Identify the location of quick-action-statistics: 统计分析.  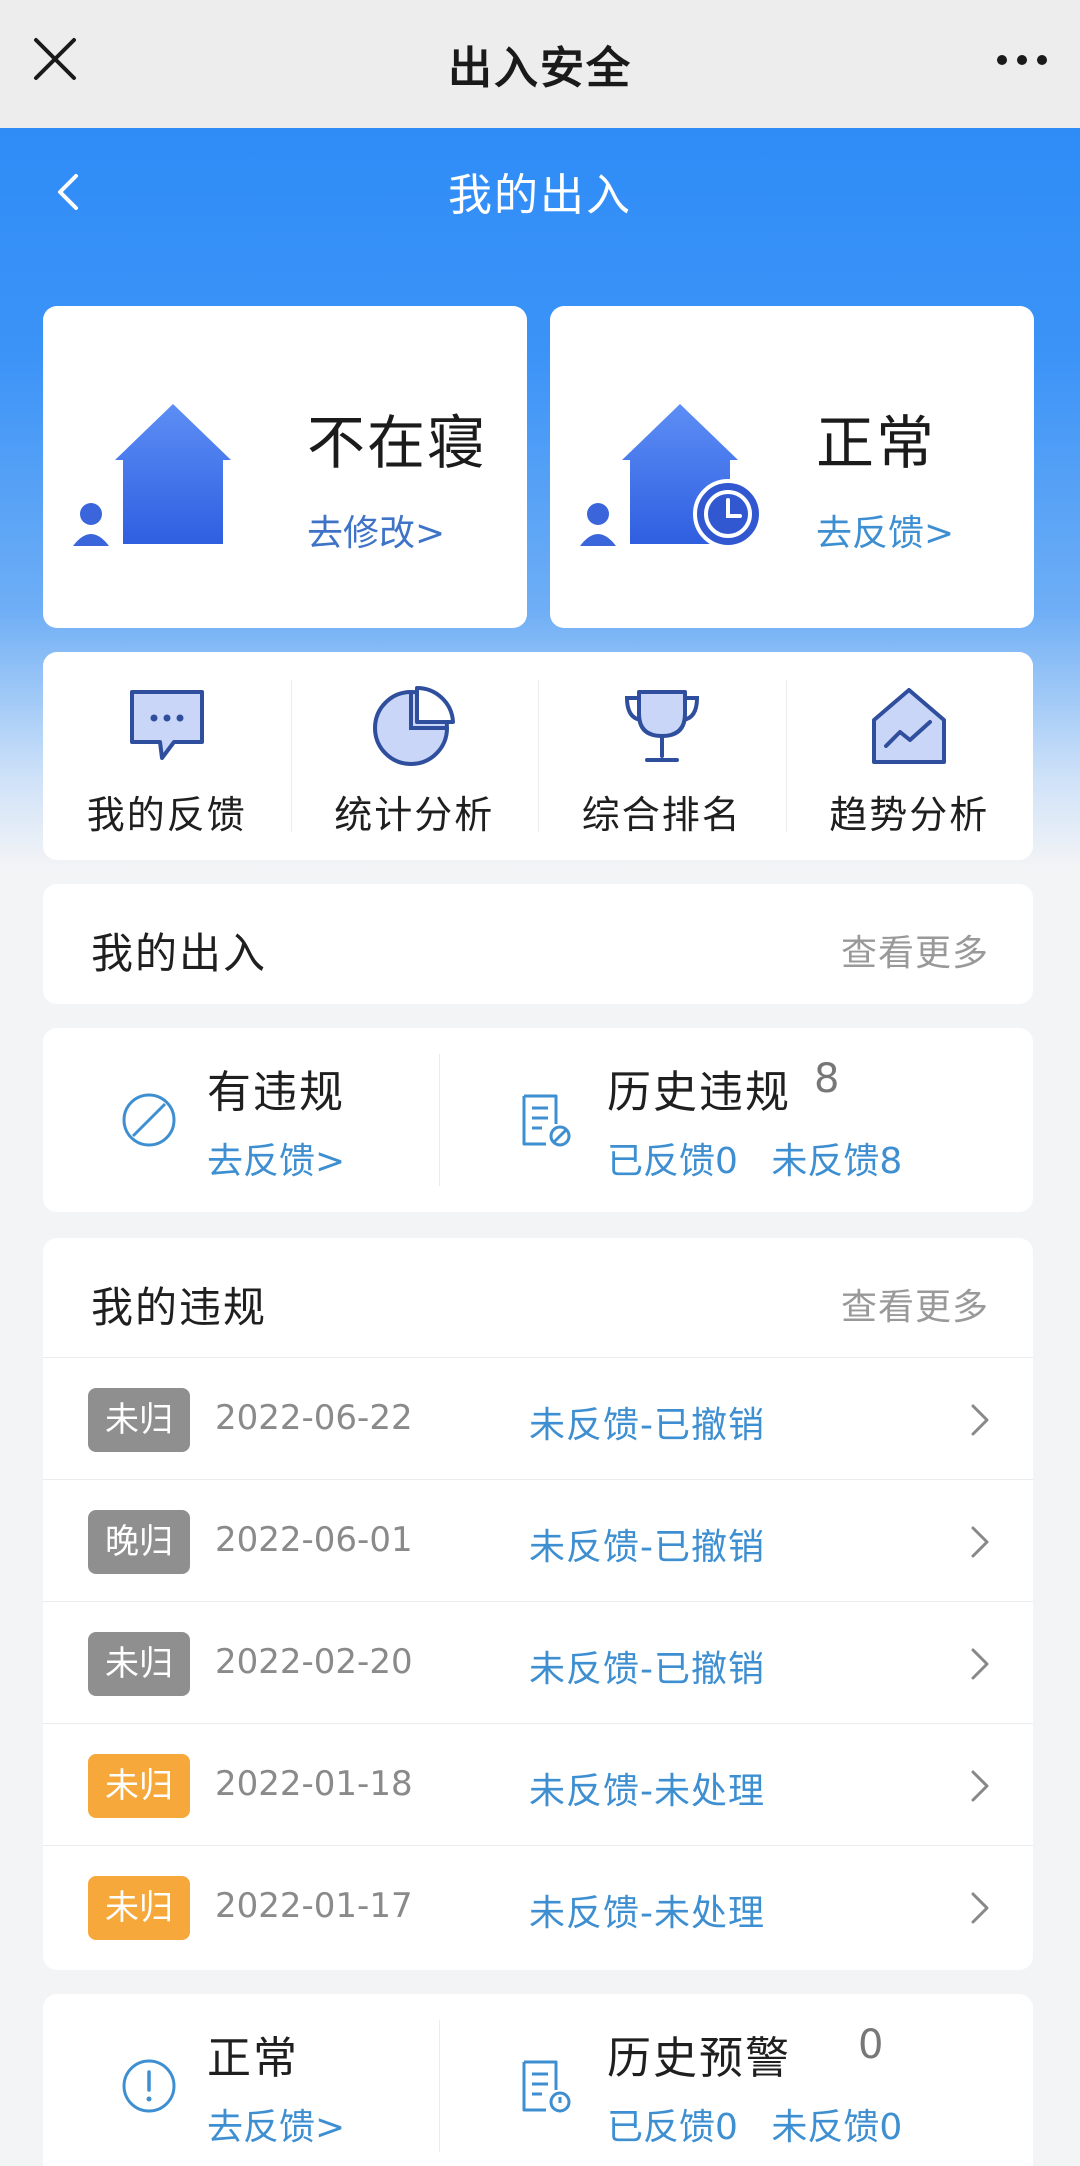
(414, 756).